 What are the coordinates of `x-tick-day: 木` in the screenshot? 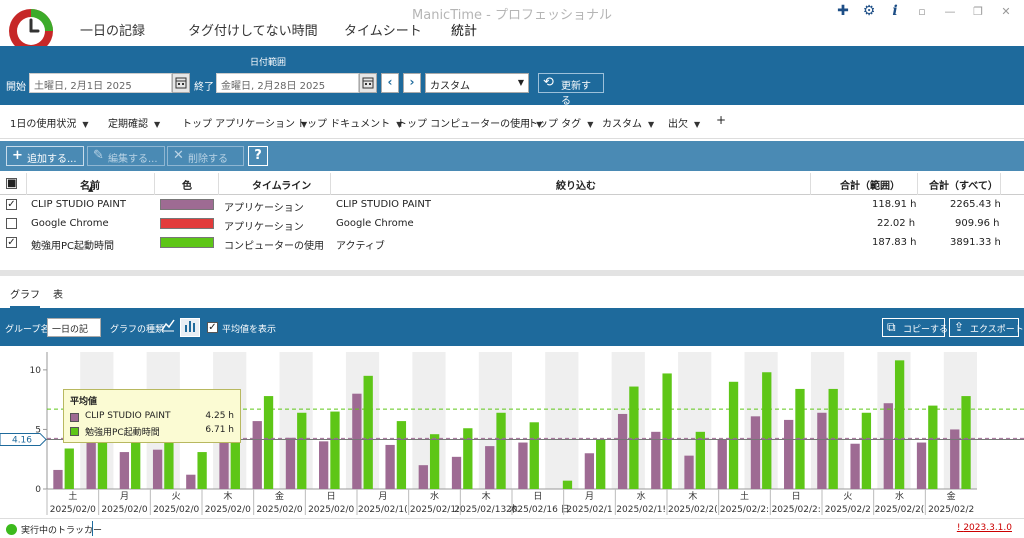 It's located at (692, 496).